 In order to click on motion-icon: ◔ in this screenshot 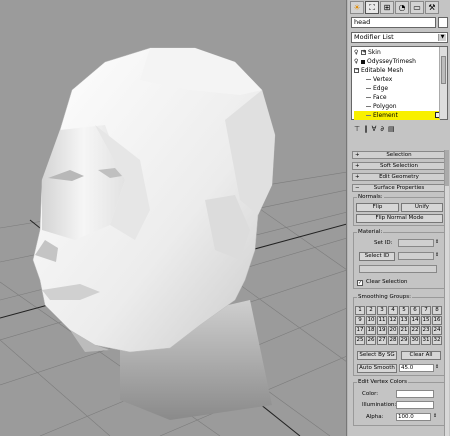, I will do `click(402, 7)`.